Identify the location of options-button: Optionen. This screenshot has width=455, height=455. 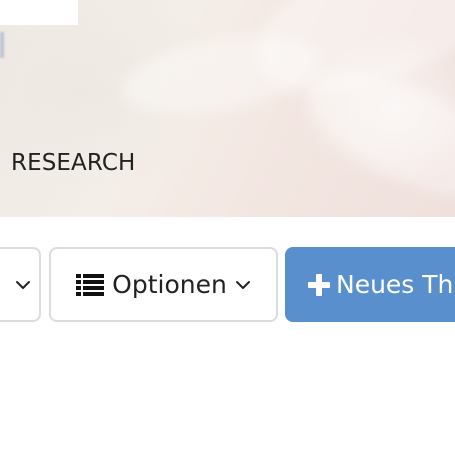
(163, 284).